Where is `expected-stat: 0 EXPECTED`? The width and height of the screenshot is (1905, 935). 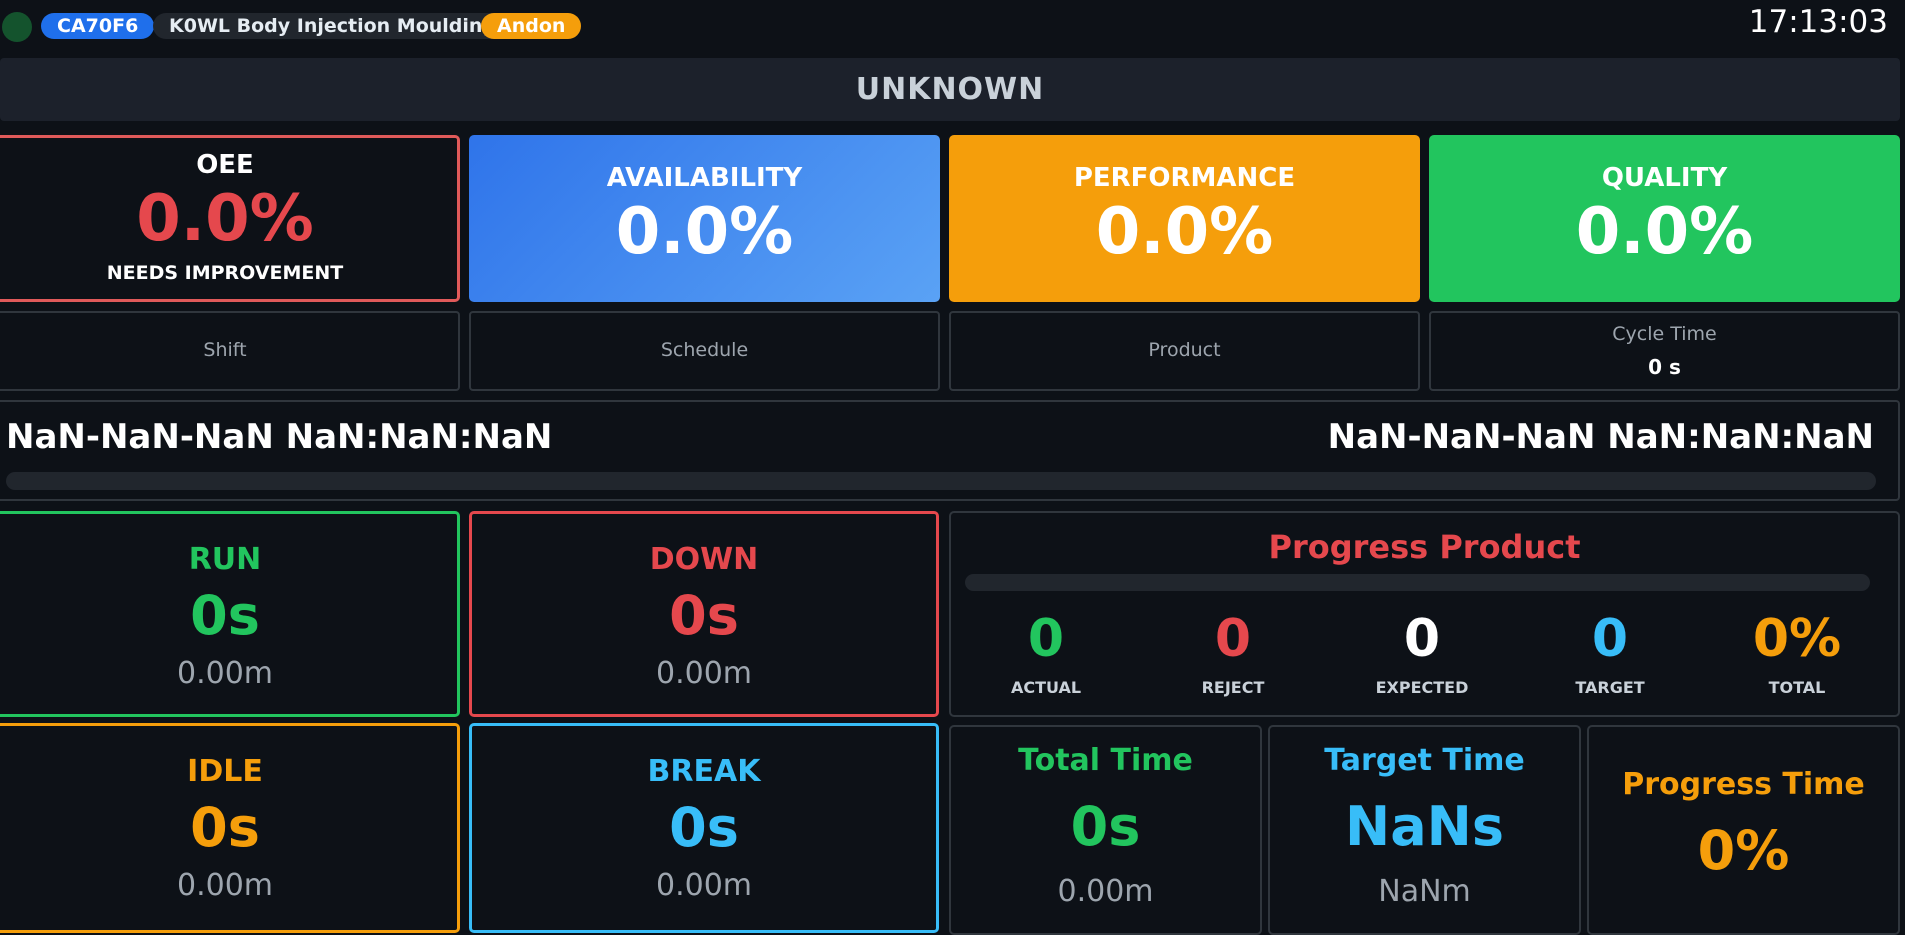
expected-stat: 0 EXPECTED is located at coordinates (1422, 652).